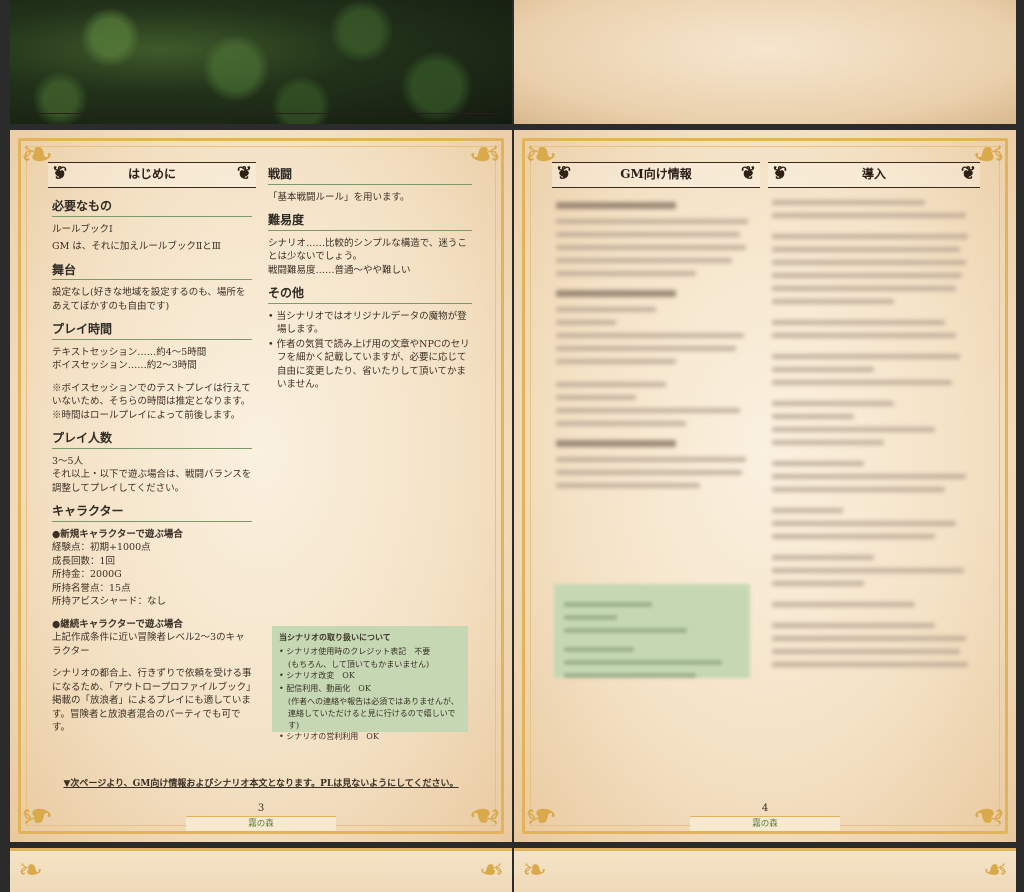 This screenshot has width=1024, height=892. Describe the element at coordinates (370, 222) in the screenshot. I see `heading-difficulty: 難易度` at that location.